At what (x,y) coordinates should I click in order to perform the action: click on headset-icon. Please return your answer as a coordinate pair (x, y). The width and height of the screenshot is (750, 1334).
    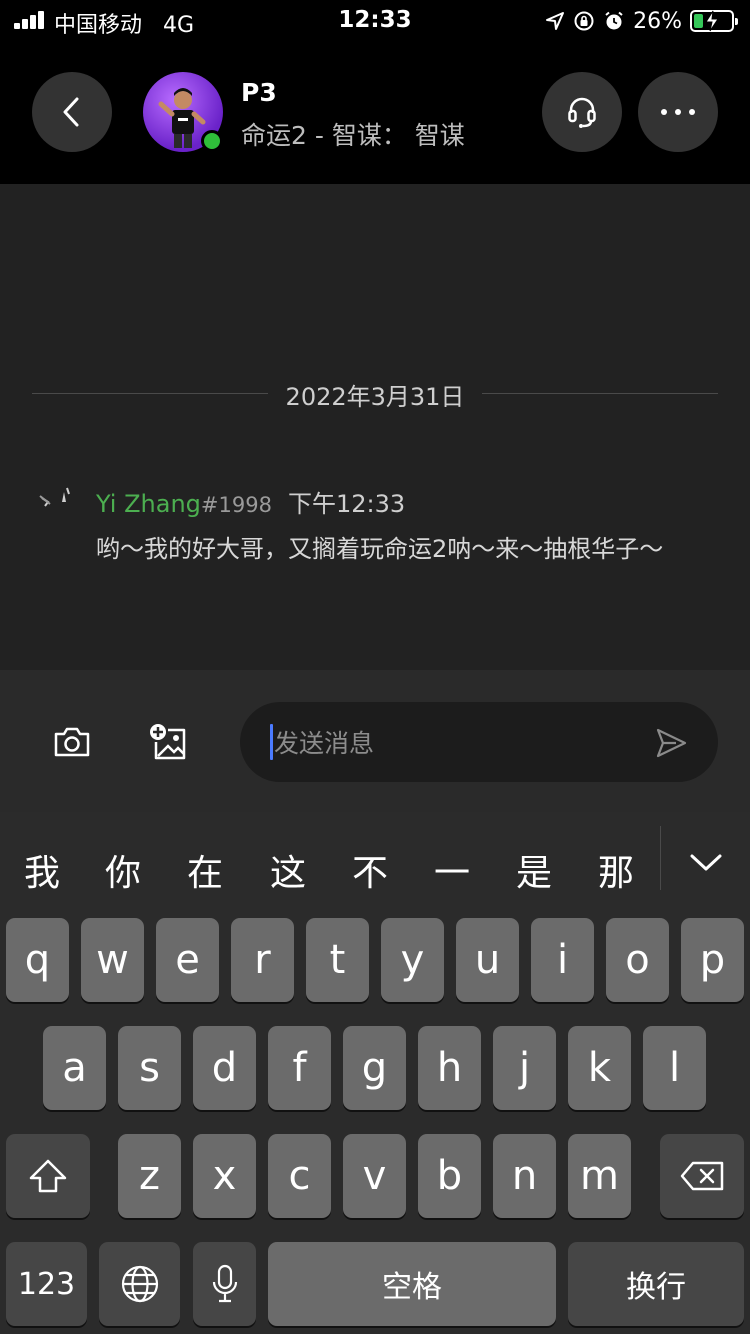
    Looking at the image, I should click on (582, 112).